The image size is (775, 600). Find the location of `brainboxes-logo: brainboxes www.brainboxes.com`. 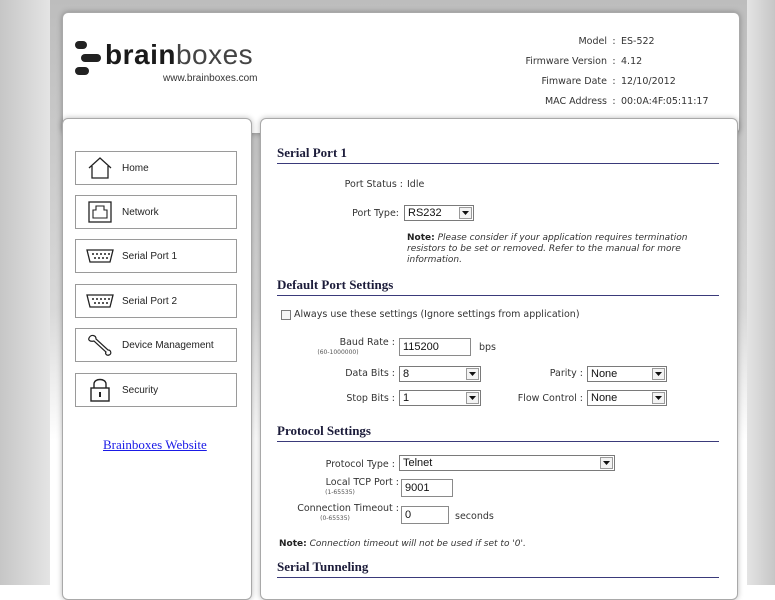

brainboxes-logo: brainboxes www.brainboxes.com is located at coordinates (175, 65).